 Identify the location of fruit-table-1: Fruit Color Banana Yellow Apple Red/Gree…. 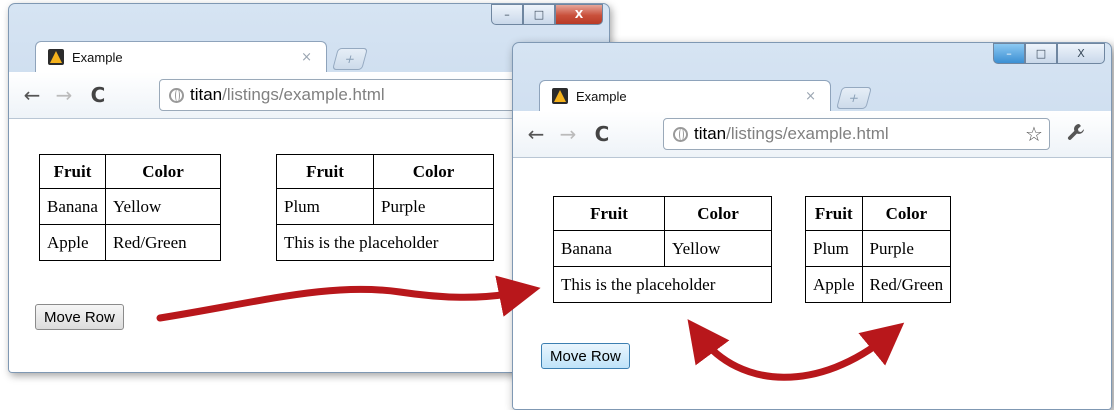
(130, 207).